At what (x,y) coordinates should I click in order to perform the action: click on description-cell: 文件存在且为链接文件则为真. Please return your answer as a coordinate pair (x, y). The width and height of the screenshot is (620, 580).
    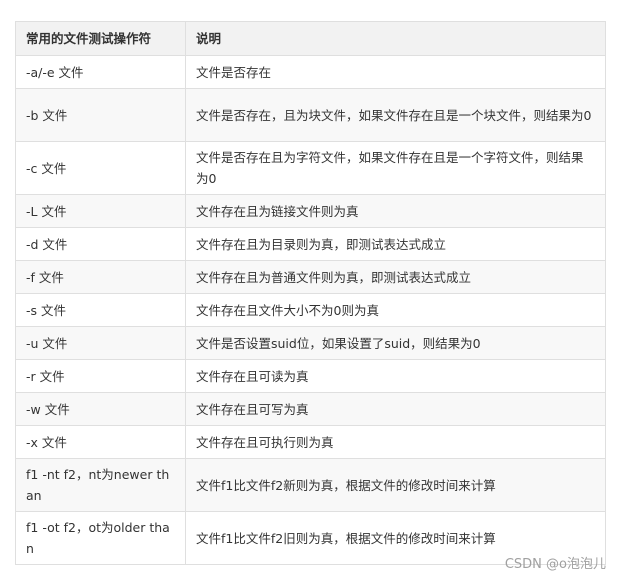
    Looking at the image, I should click on (395, 211).